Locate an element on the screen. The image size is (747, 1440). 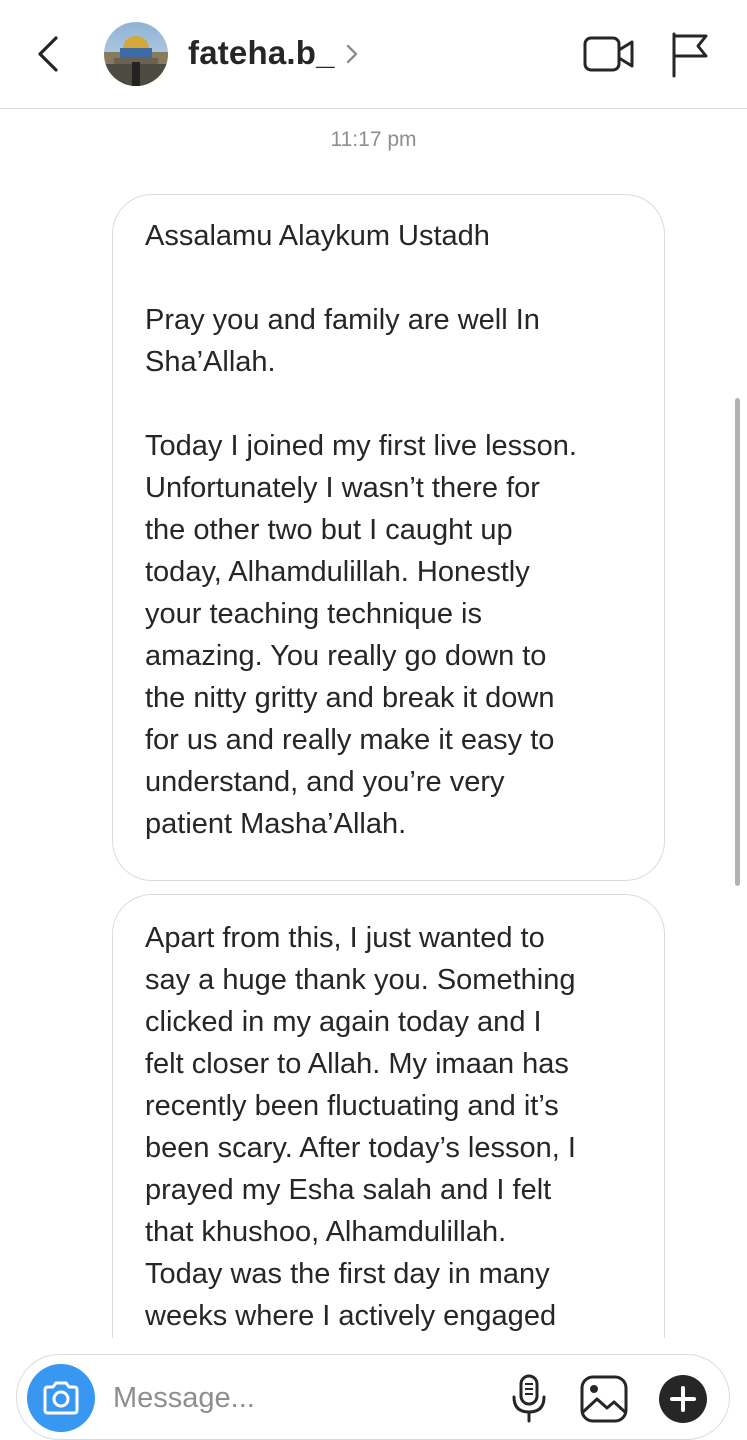
username: fateha.b_ is located at coordinates (261, 53).